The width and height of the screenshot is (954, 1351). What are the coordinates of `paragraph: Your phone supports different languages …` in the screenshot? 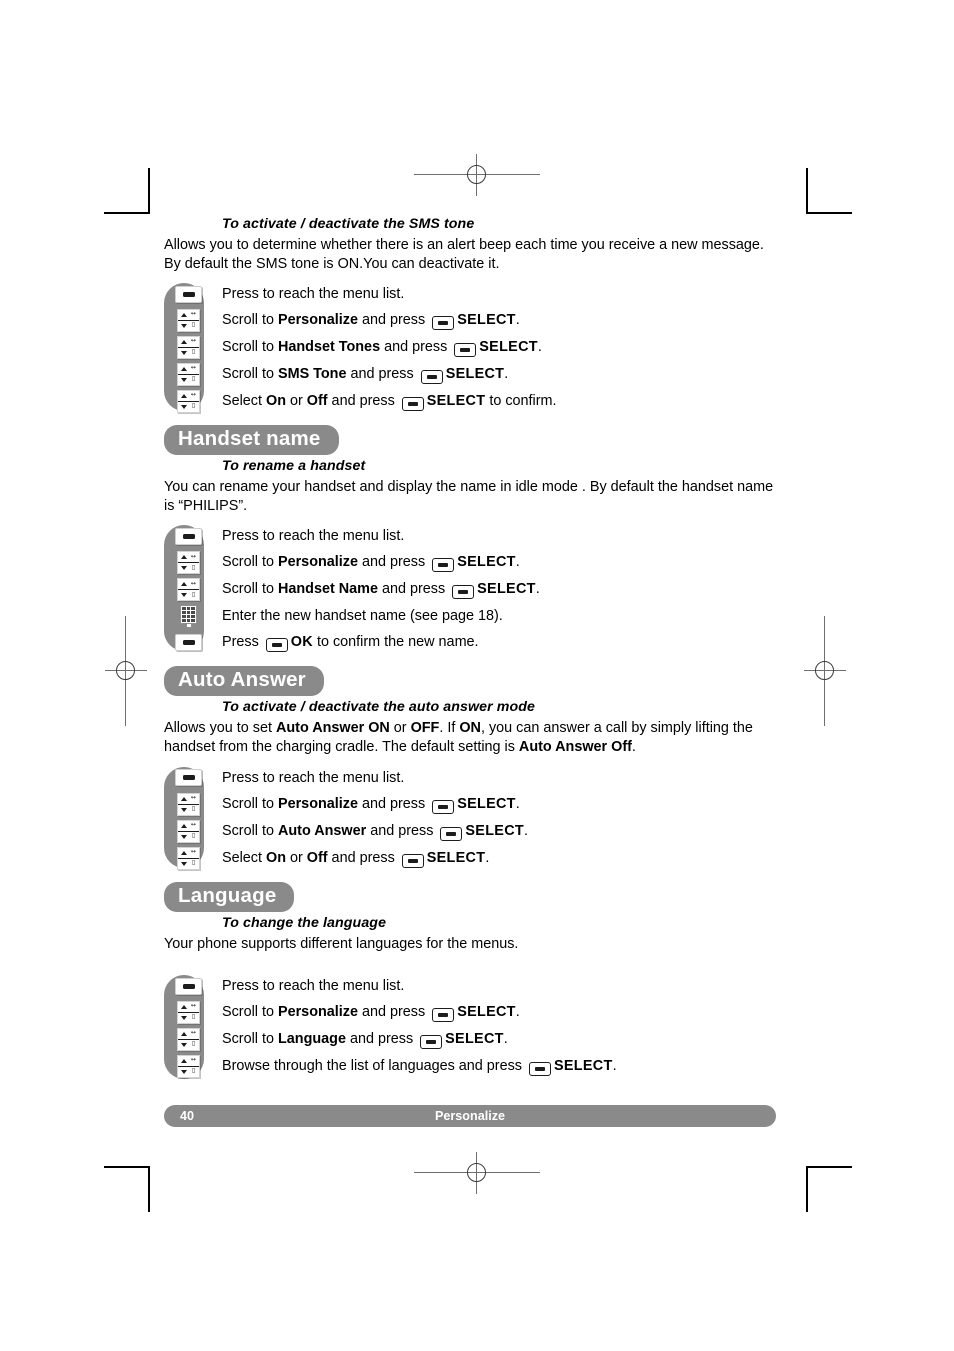 It's located at (341, 943).